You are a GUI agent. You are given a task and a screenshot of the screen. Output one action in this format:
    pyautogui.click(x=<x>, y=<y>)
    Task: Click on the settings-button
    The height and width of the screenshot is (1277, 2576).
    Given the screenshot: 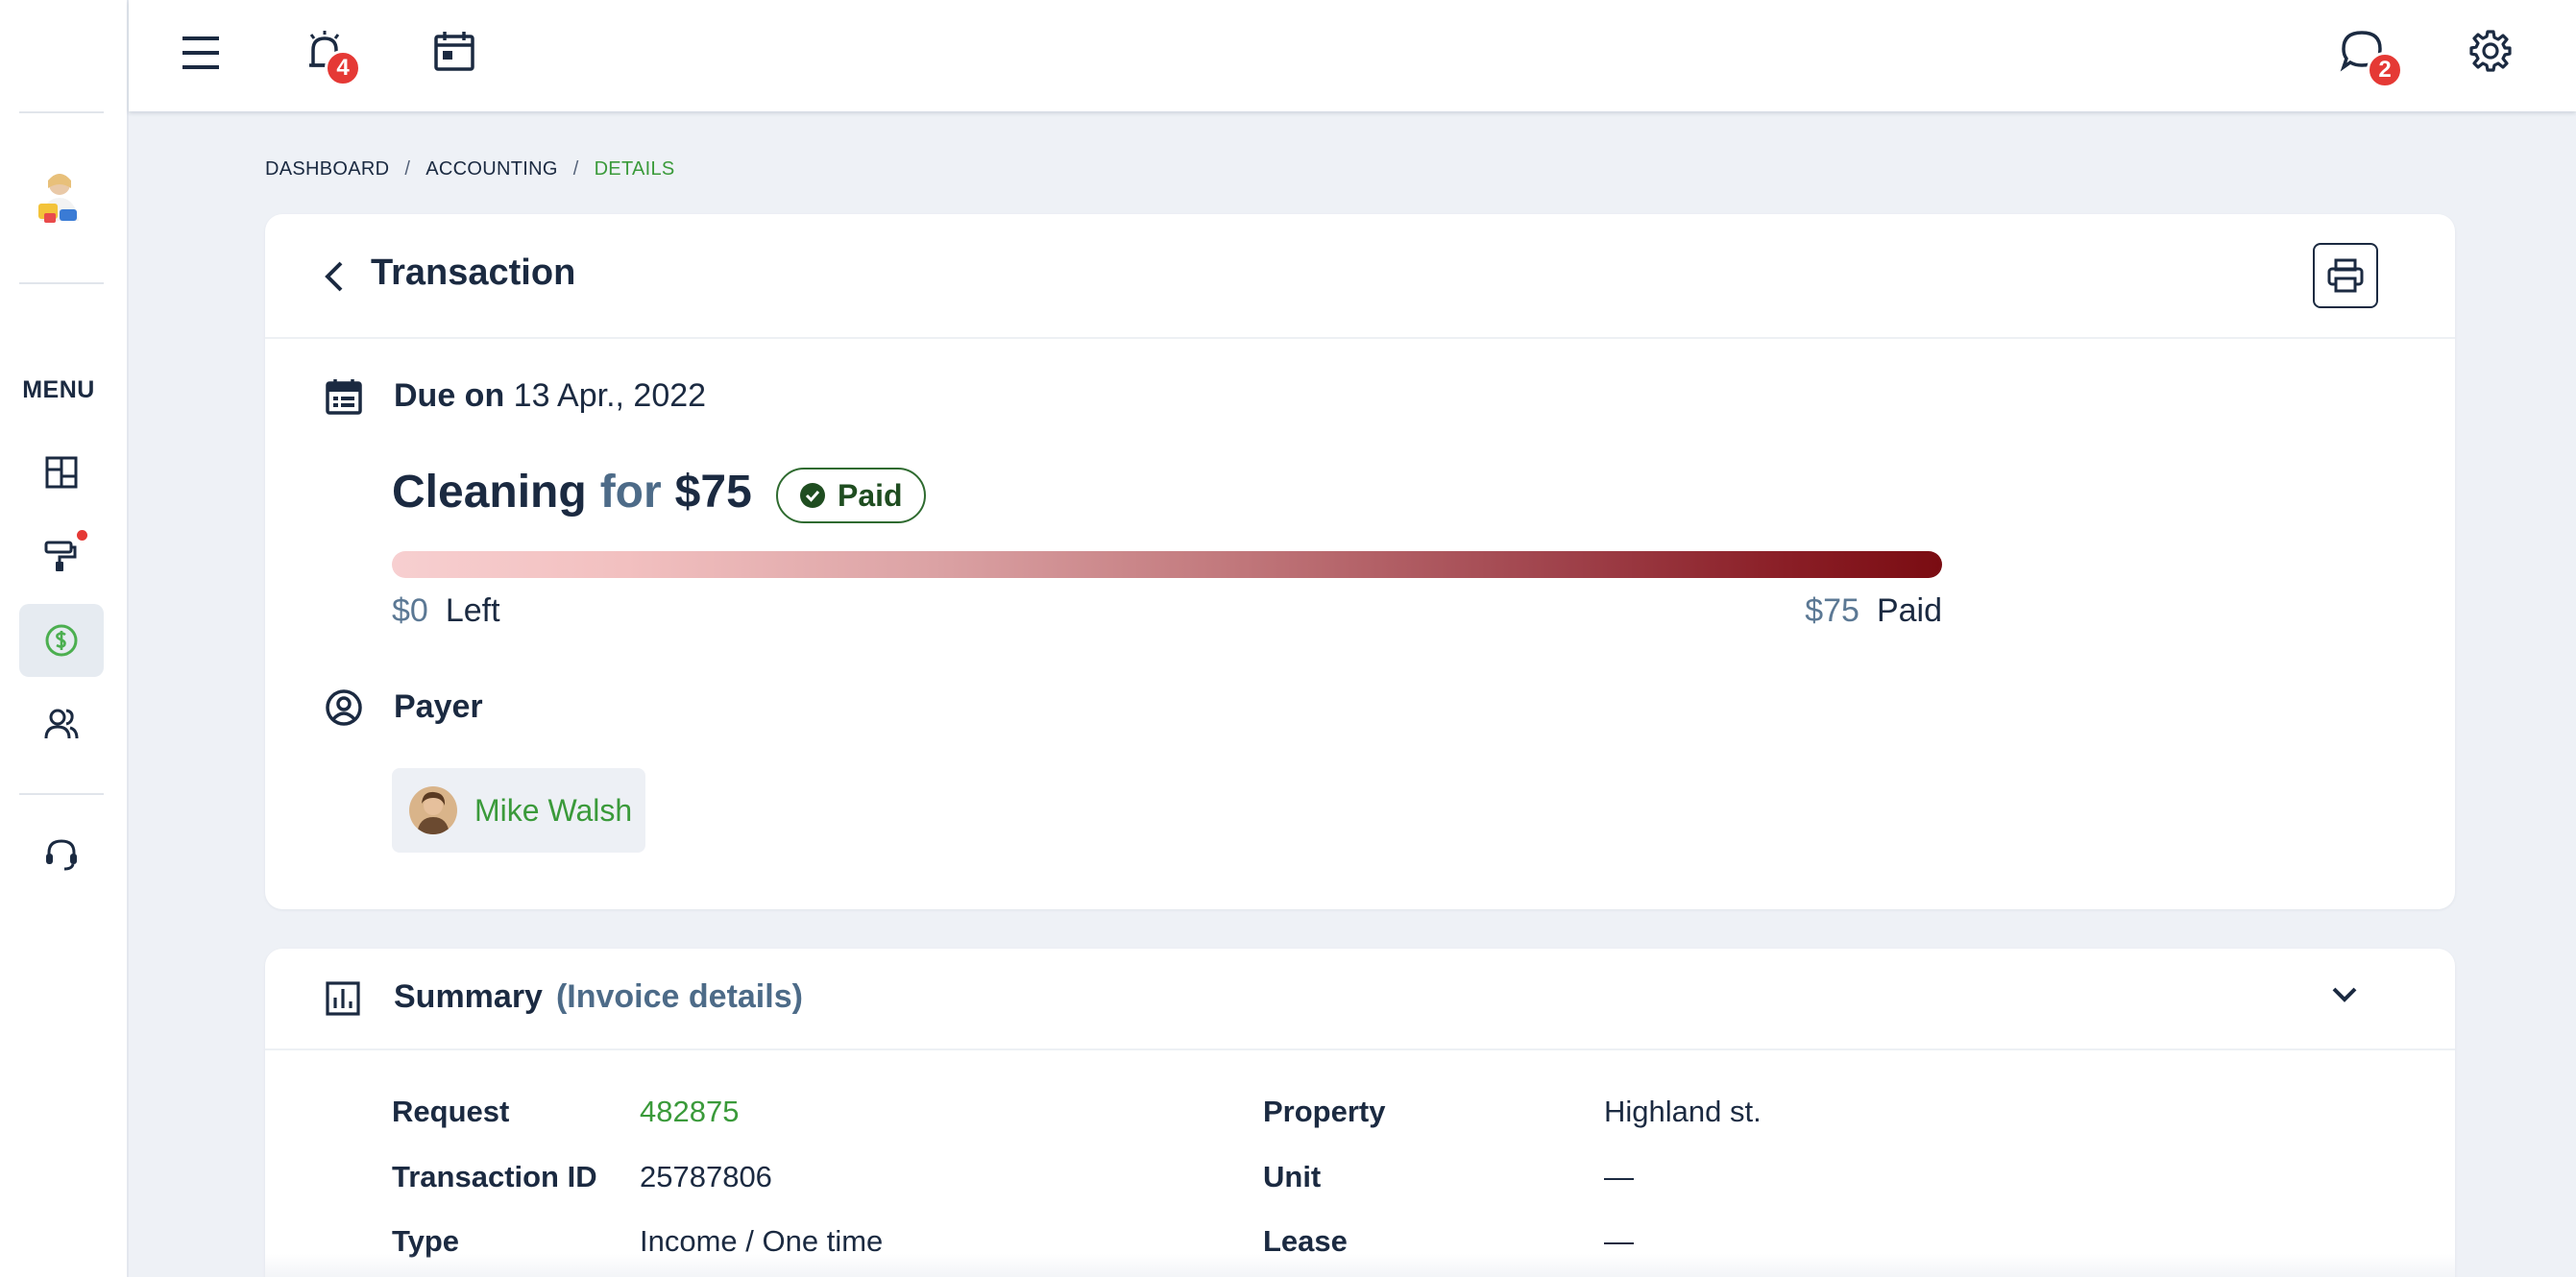 What is the action you would take?
    pyautogui.click(x=2491, y=51)
    